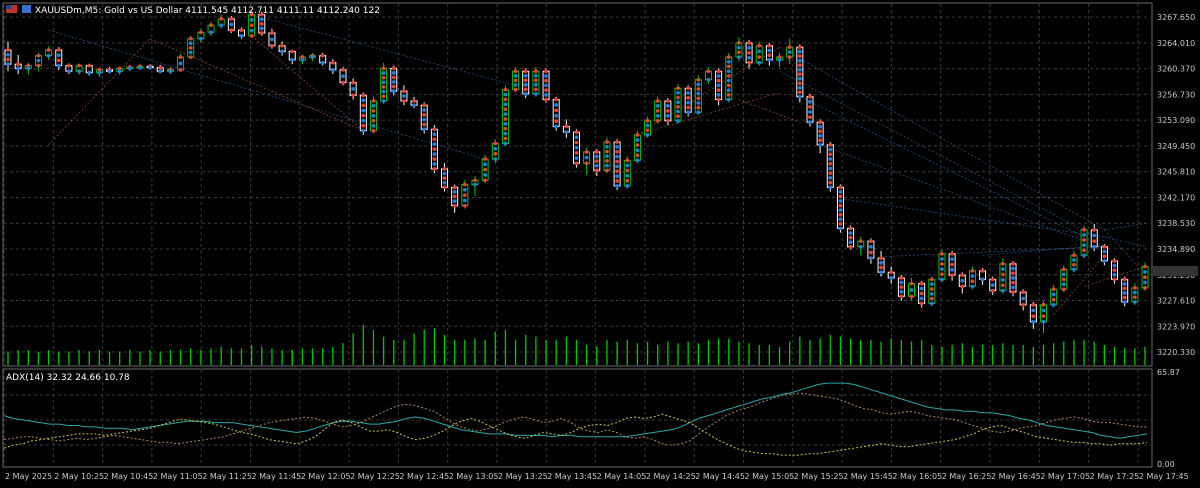 This screenshot has width=1200, height=488. Describe the element at coordinates (8, 57) in the screenshot. I see `candle-body` at that location.